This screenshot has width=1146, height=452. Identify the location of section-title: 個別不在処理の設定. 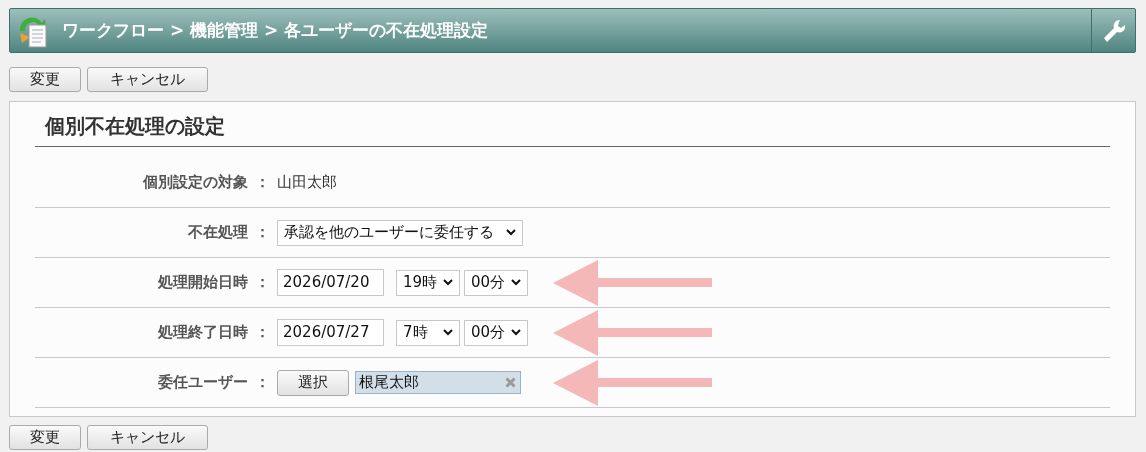
(572, 124).